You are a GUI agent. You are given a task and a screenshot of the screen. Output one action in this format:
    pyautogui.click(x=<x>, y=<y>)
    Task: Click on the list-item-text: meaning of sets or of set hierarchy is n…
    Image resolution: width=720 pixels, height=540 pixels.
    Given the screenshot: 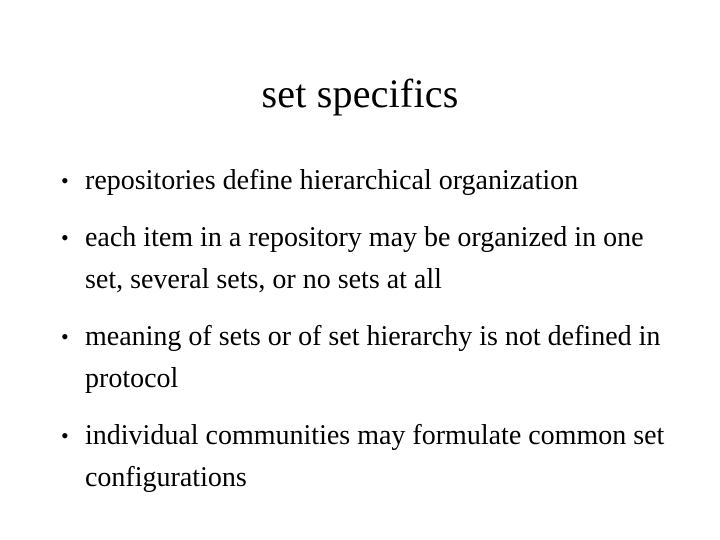 What is the action you would take?
    pyautogui.click(x=373, y=357)
    